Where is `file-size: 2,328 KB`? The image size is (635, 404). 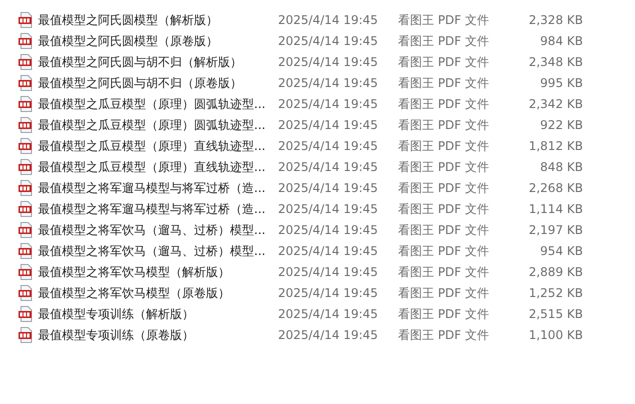
file-size: 2,328 KB is located at coordinates (555, 20).